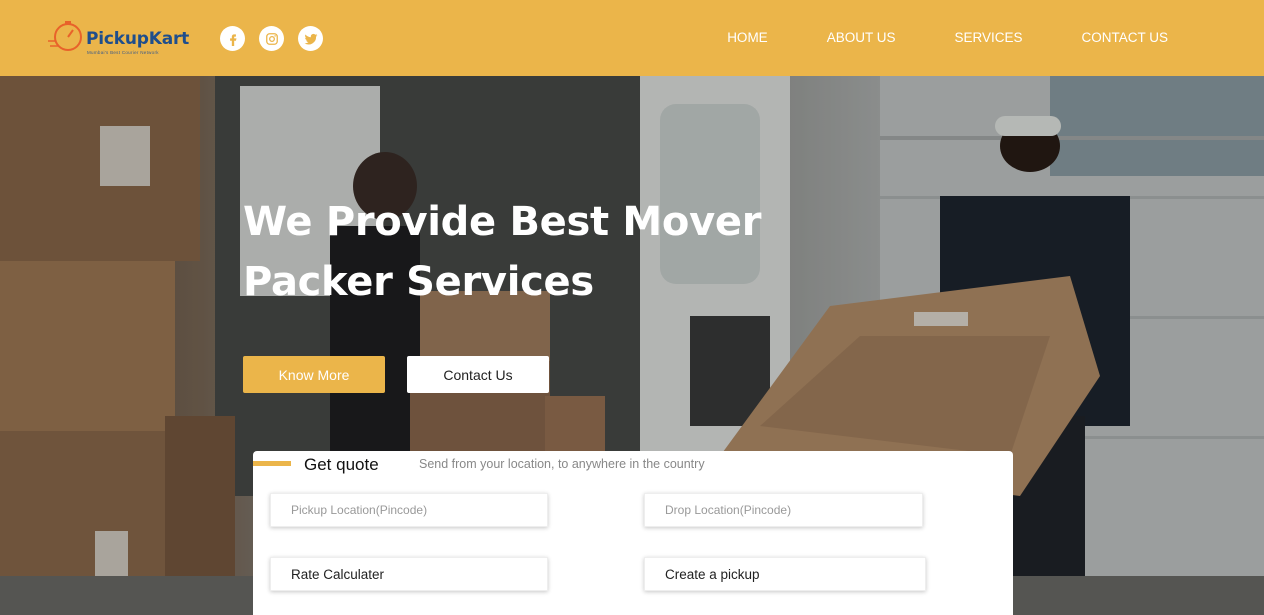  I want to click on brand-logo: PickupKart Mumbai's Best Courier Network, so click(121, 37).